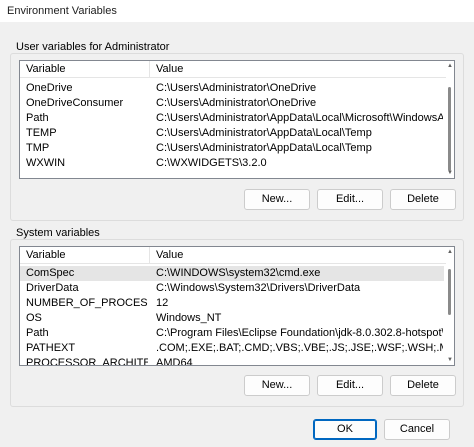 This screenshot has height=447, width=474. I want to click on table-row: OS Windows_NT, so click(232, 318).